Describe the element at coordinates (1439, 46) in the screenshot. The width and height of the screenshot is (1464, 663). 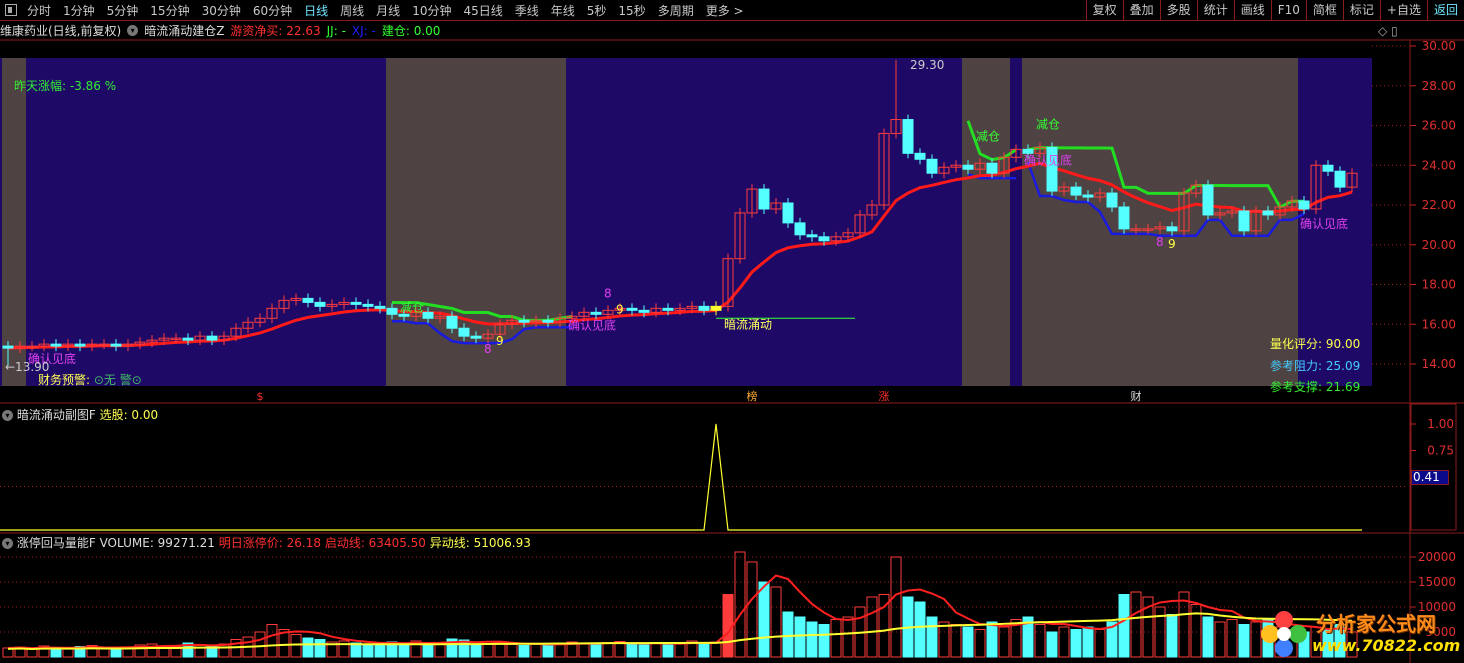
I see `price-tick-label: 30.00` at that location.